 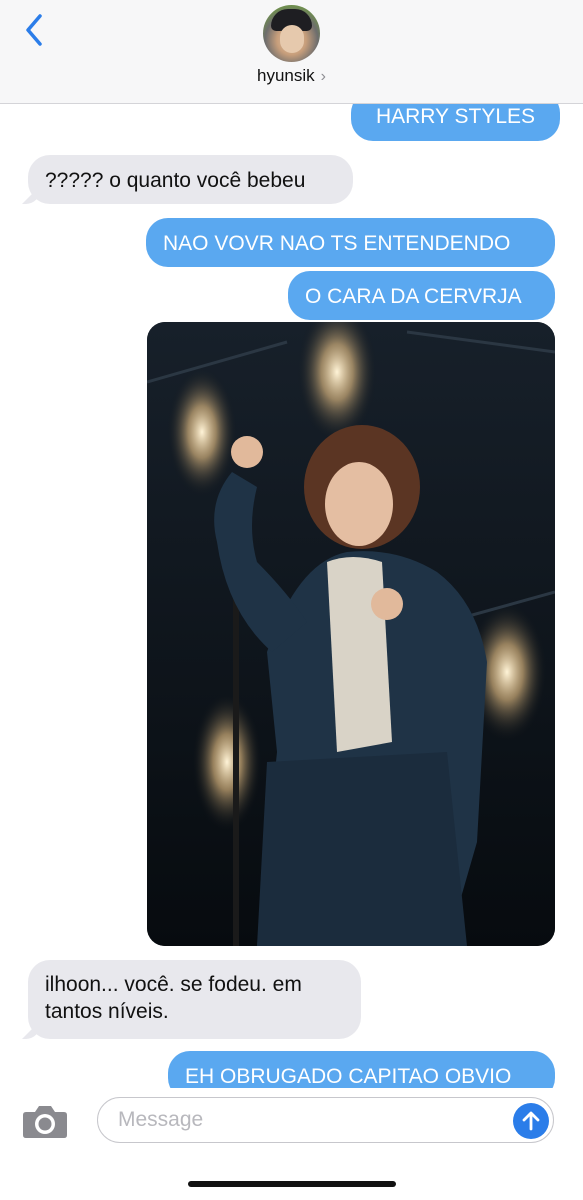 I want to click on camera-icon, so click(x=45, y=1122).